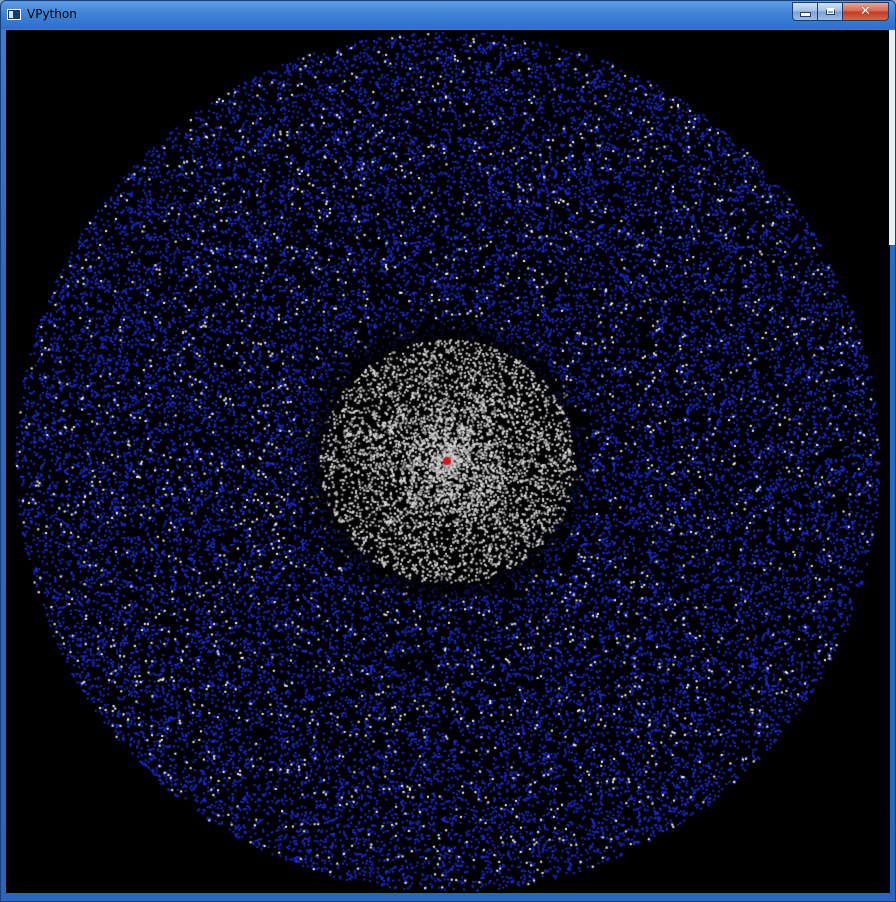 The width and height of the screenshot is (896, 902). I want to click on title-bar: VPython ✕, so click(448, 15).